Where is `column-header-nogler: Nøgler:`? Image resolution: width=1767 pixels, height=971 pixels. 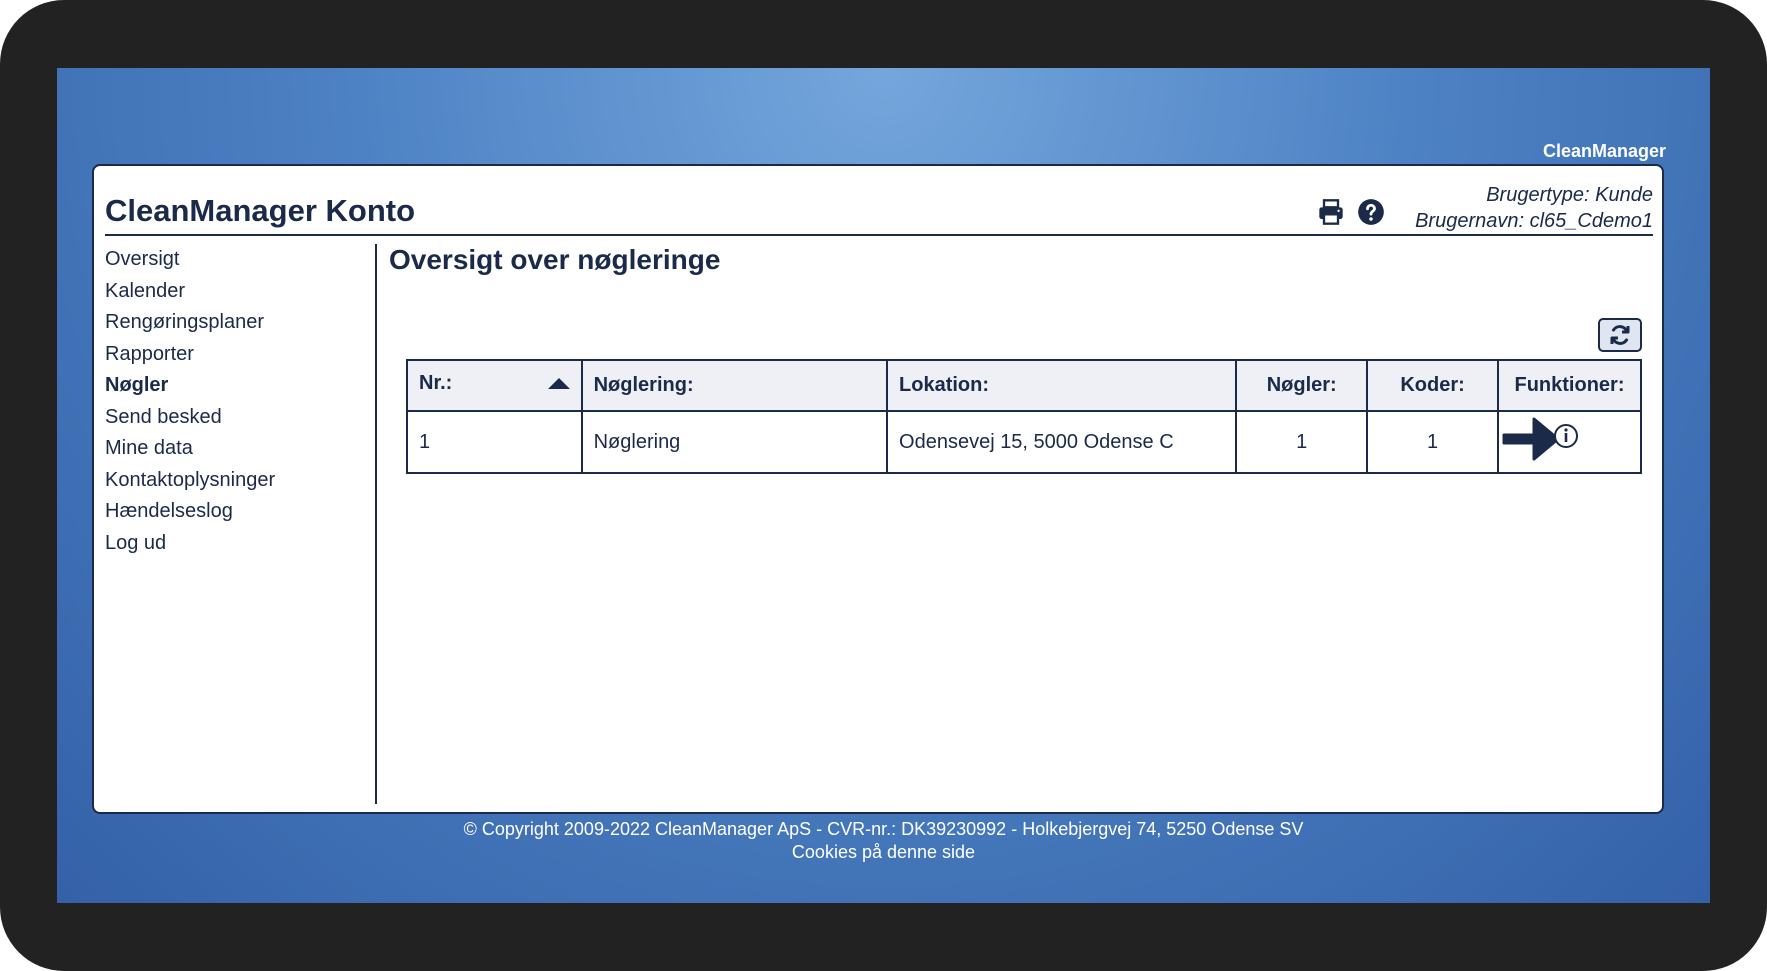 column-header-nogler: Nøgler: is located at coordinates (1302, 385).